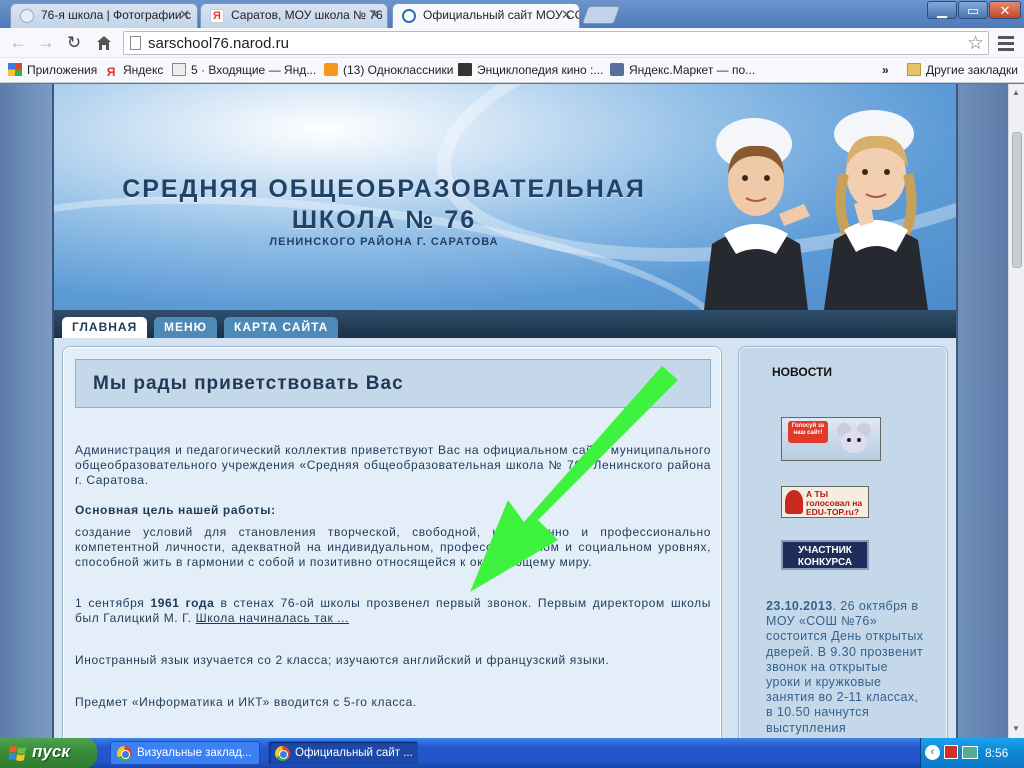 The height and width of the screenshot is (768, 1024). Describe the element at coordinates (307, 15) in the screenshot. I see `tab-title: Саратов, МОУ школа № 76` at that location.